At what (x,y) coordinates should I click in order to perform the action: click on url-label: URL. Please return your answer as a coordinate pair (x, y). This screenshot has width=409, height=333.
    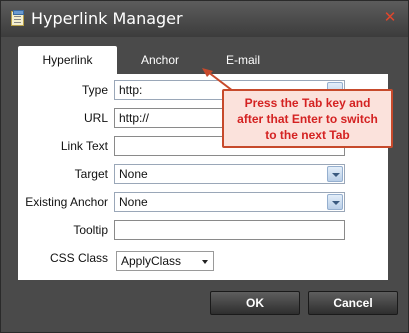
    Looking at the image, I should click on (95, 118).